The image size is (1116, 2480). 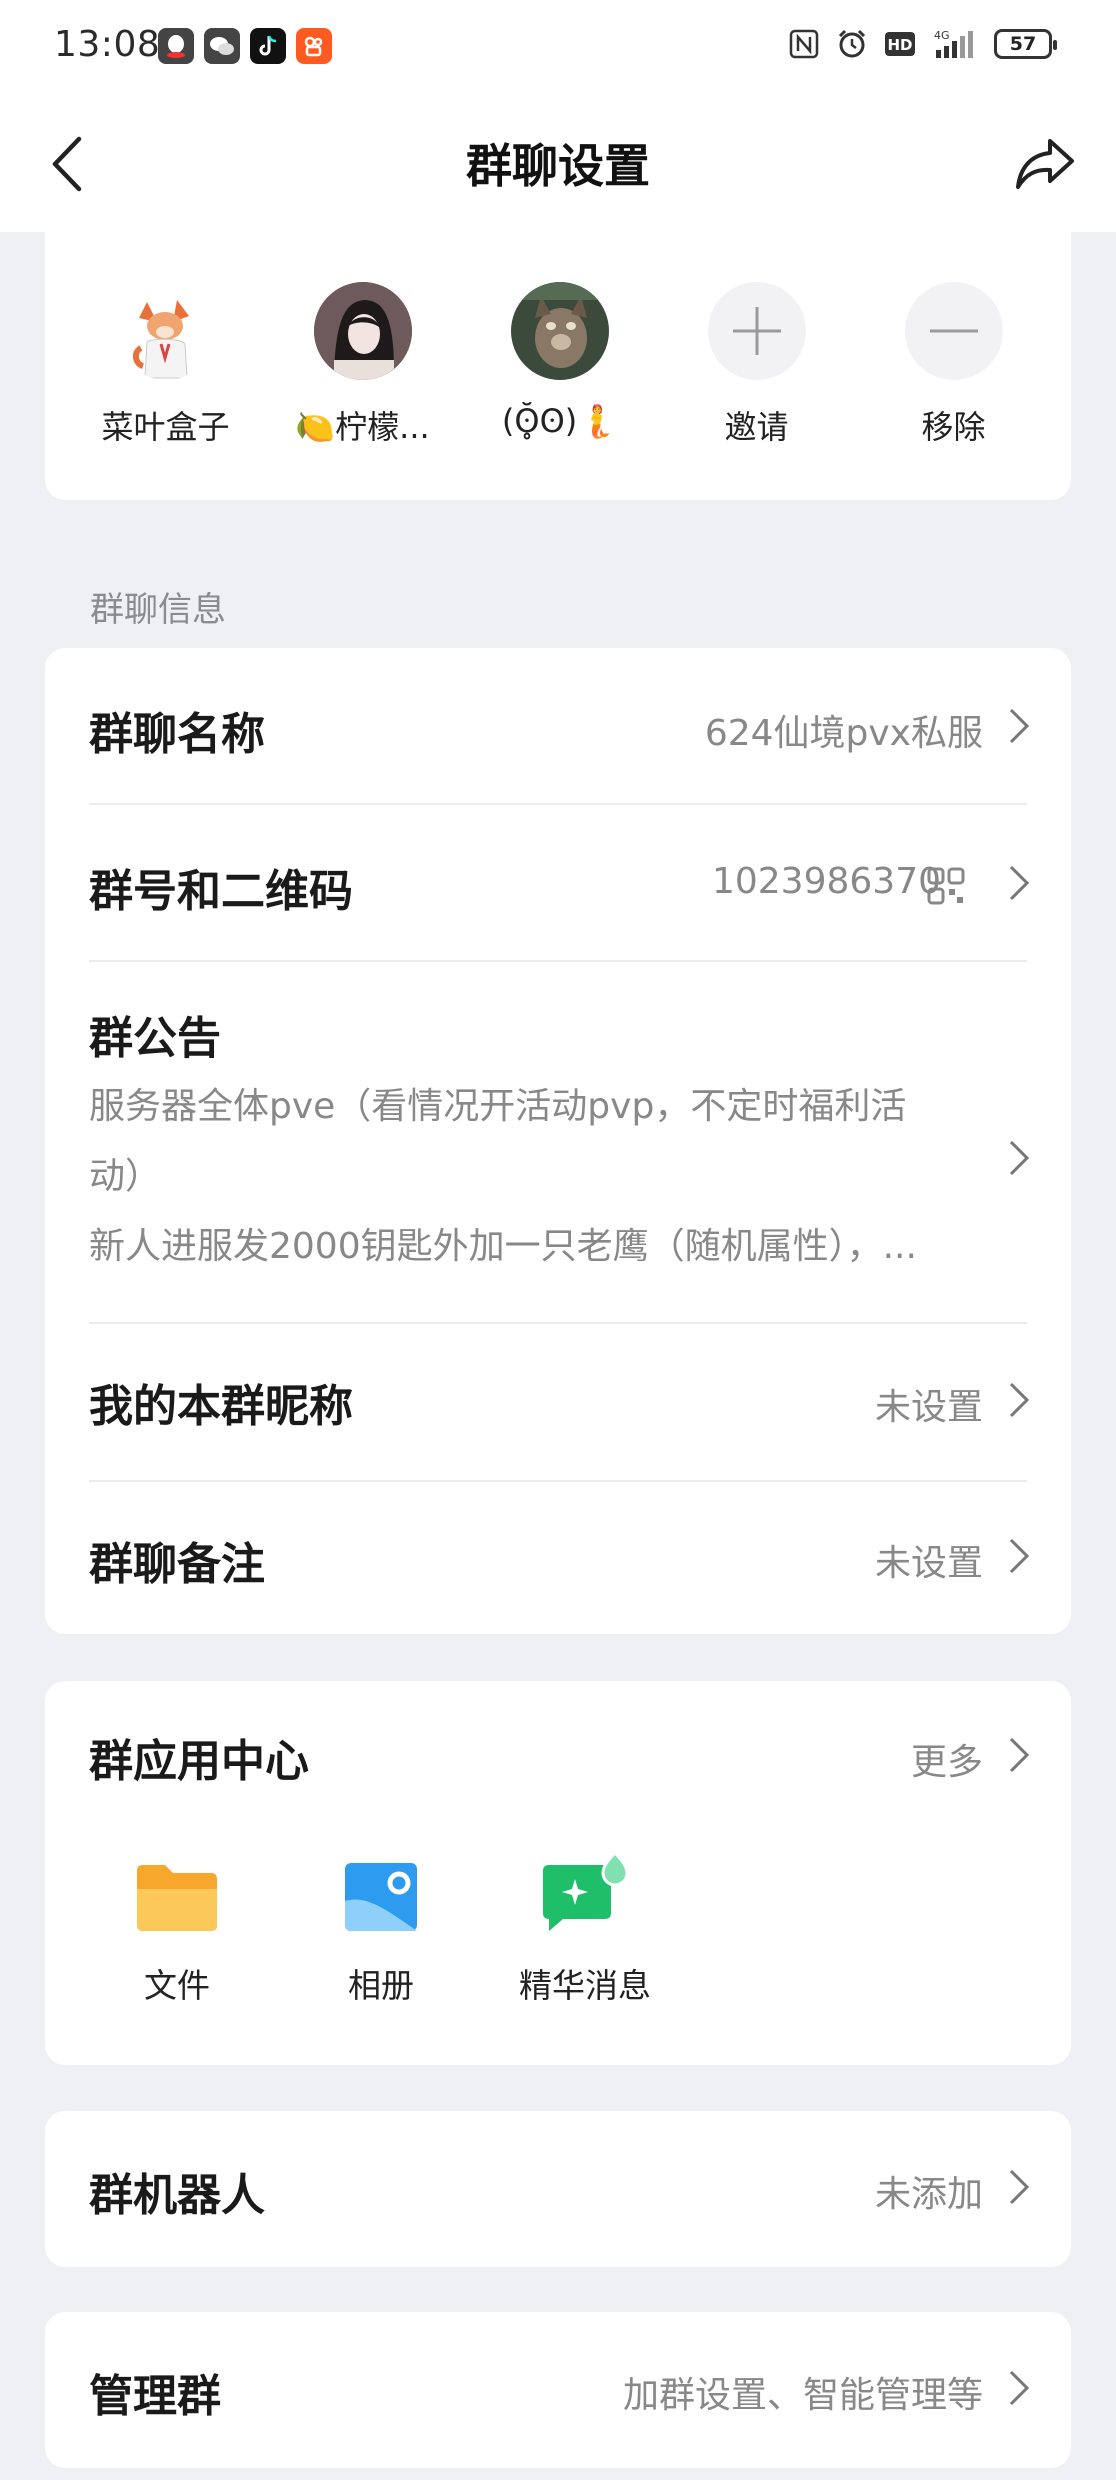 I want to click on status-notification-icons, so click(x=245, y=46).